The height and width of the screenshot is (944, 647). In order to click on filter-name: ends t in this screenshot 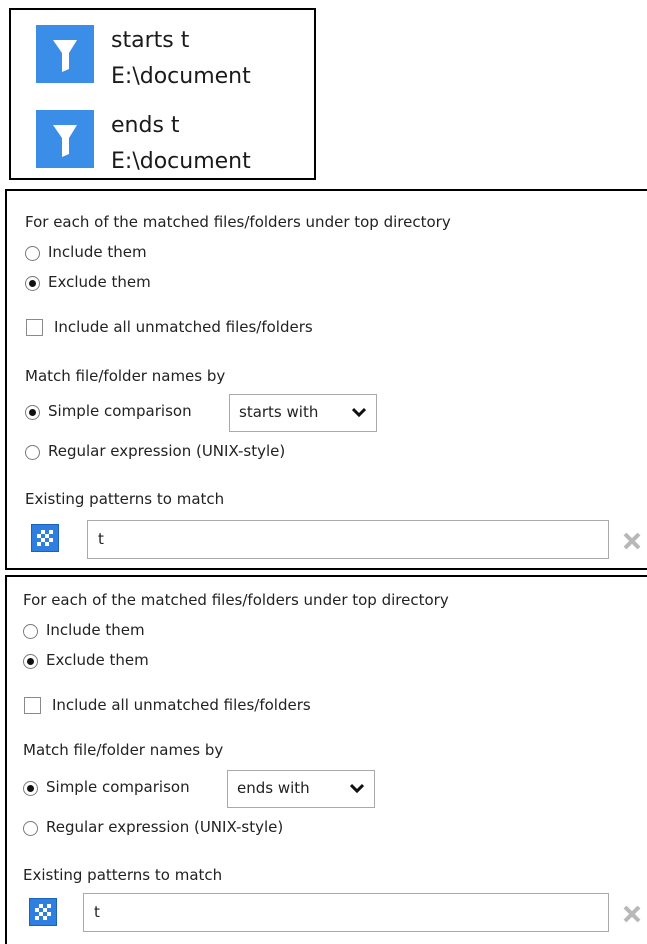, I will do `click(145, 125)`.